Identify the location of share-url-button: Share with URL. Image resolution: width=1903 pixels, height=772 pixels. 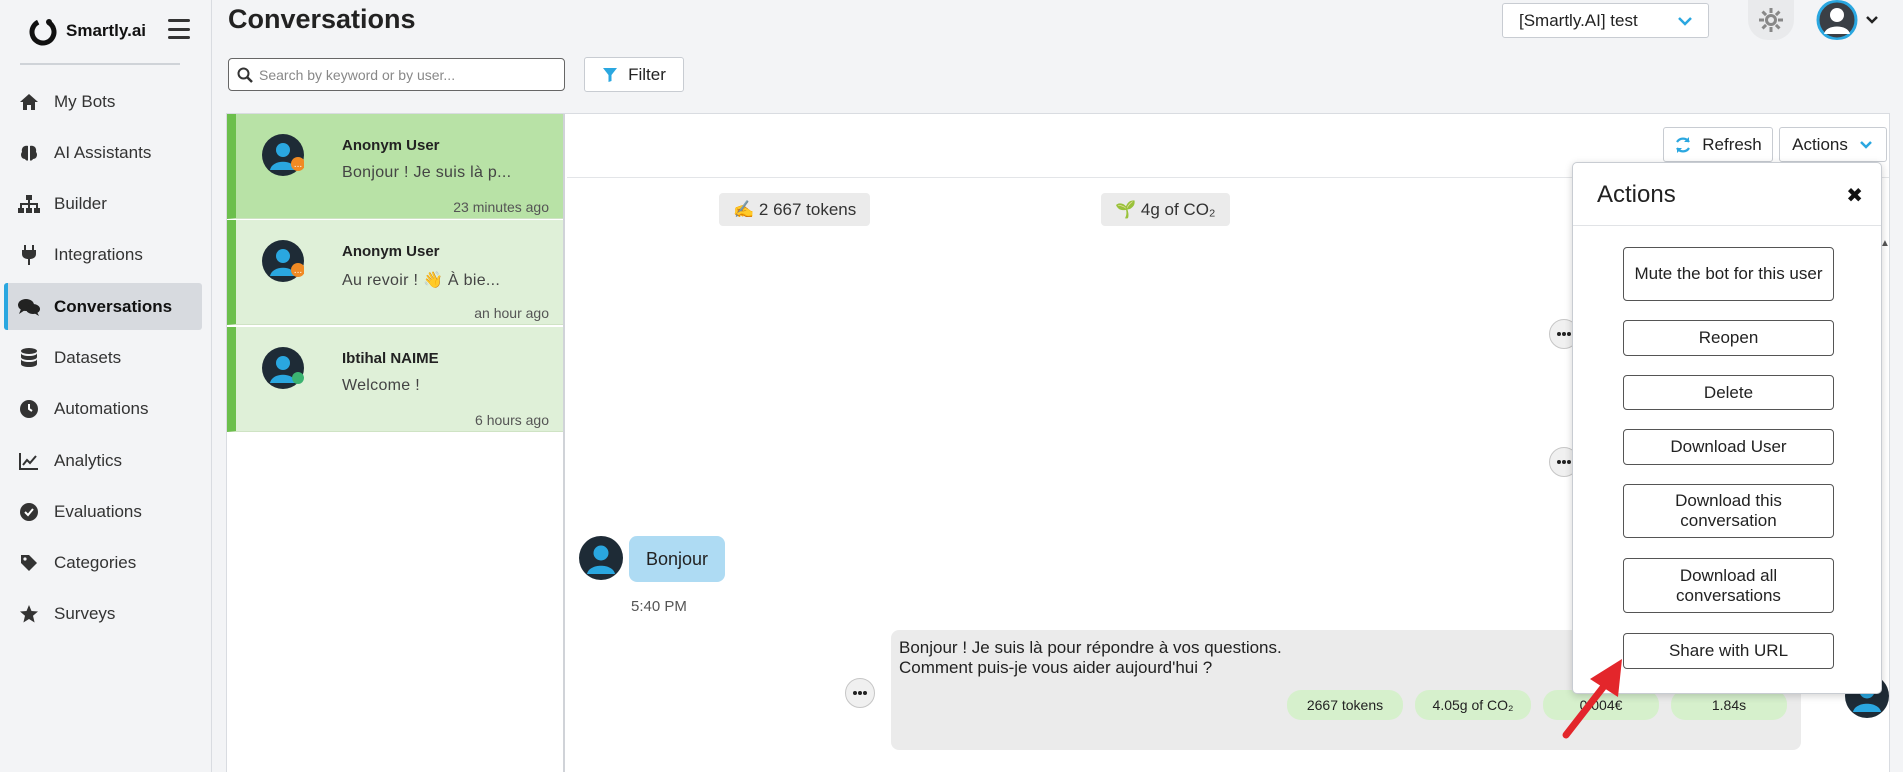
(1728, 651).